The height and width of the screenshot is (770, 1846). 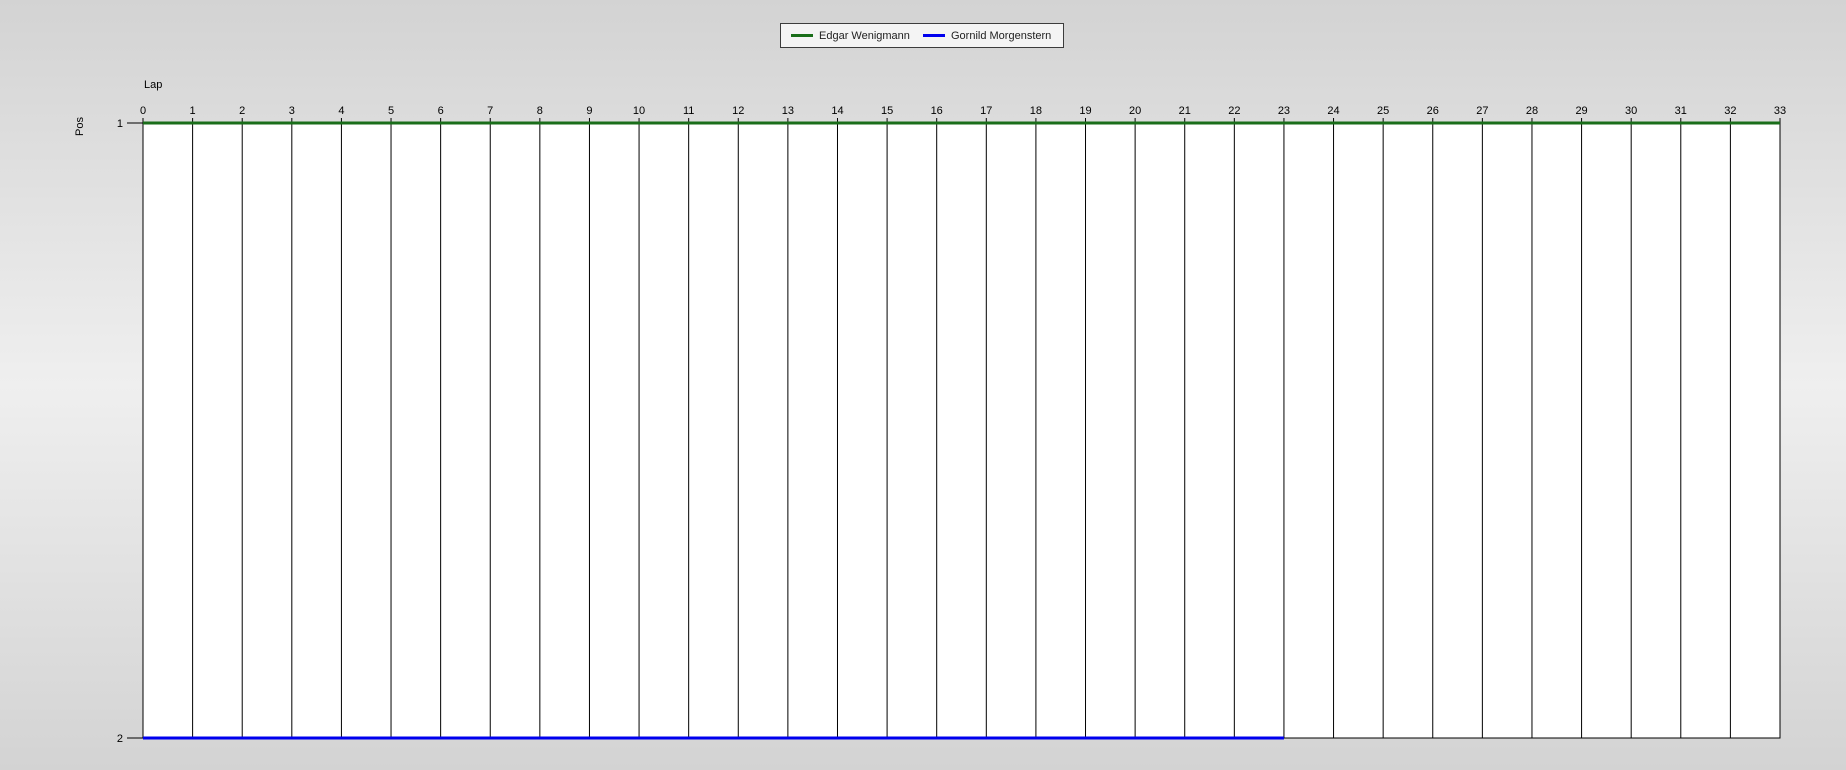 What do you see at coordinates (639, 111) in the screenshot?
I see `x-tick-label: 10` at bounding box center [639, 111].